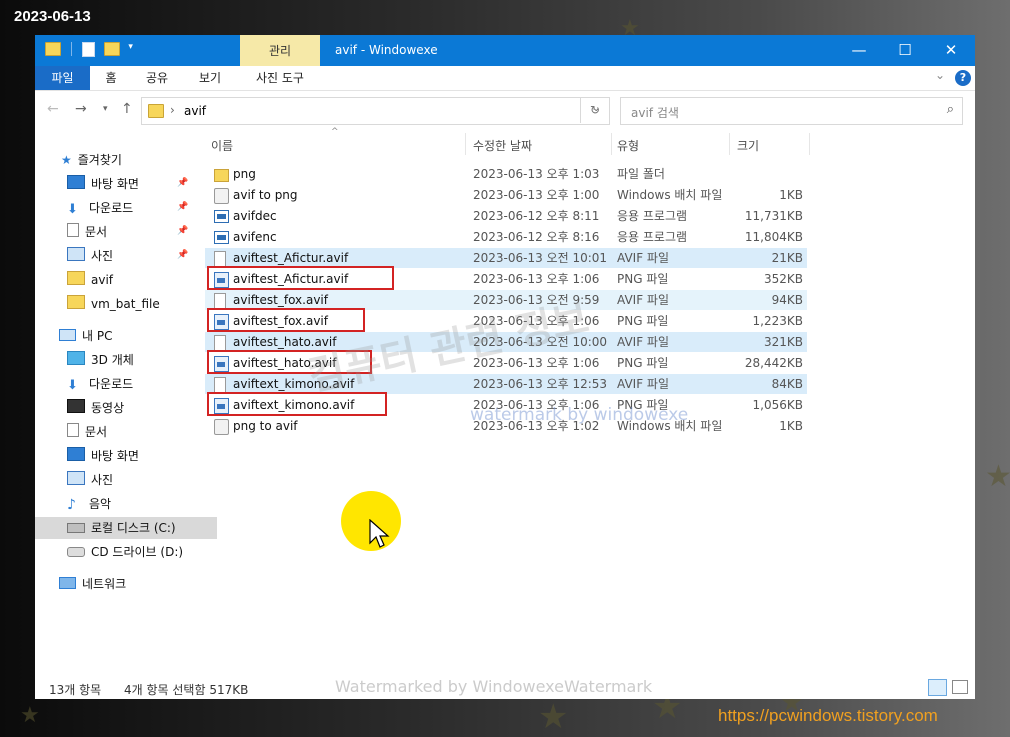 This screenshot has width=1010, height=737. I want to click on forward-arrow-icon: →, so click(81, 109).